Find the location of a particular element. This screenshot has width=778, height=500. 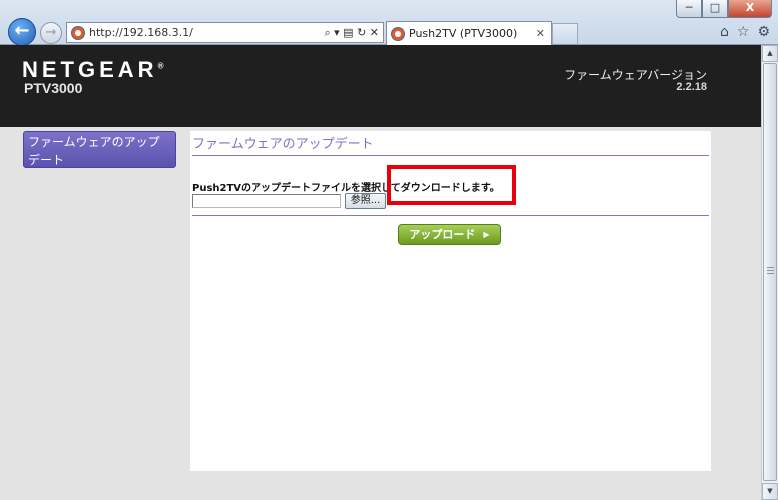

window-controls: ─ □ X is located at coordinates (724, 9).